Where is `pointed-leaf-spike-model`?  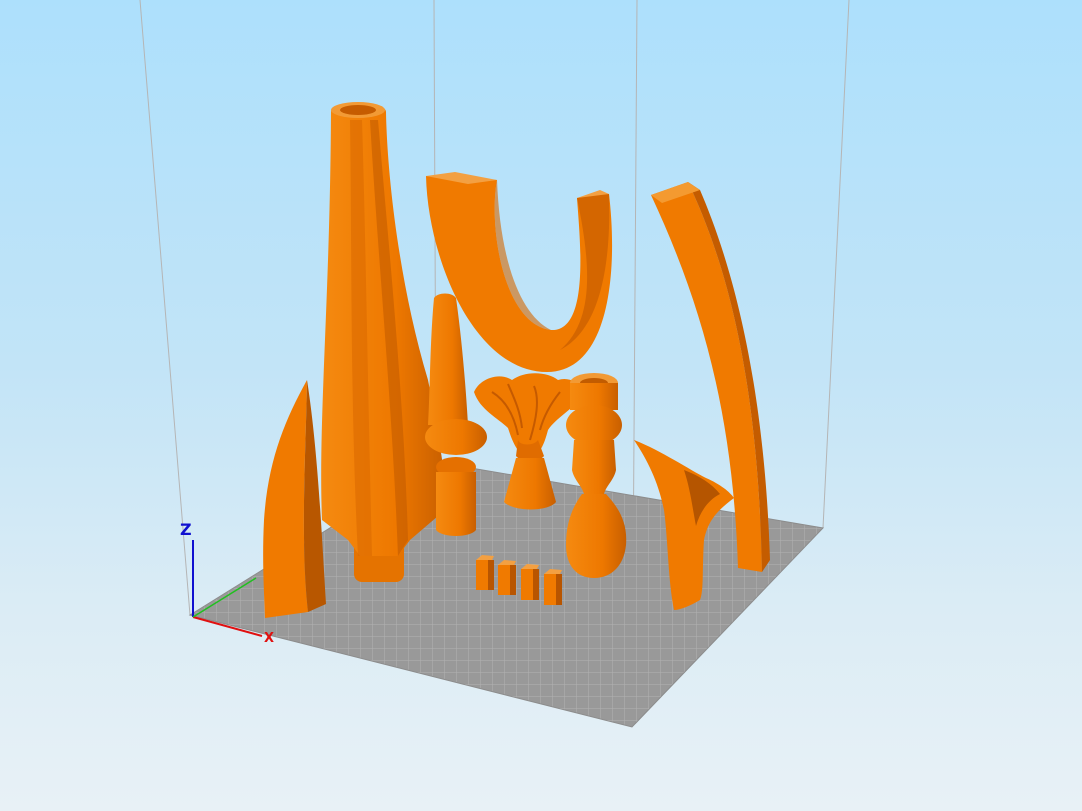 pointed-leaf-spike-model is located at coordinates (294, 499).